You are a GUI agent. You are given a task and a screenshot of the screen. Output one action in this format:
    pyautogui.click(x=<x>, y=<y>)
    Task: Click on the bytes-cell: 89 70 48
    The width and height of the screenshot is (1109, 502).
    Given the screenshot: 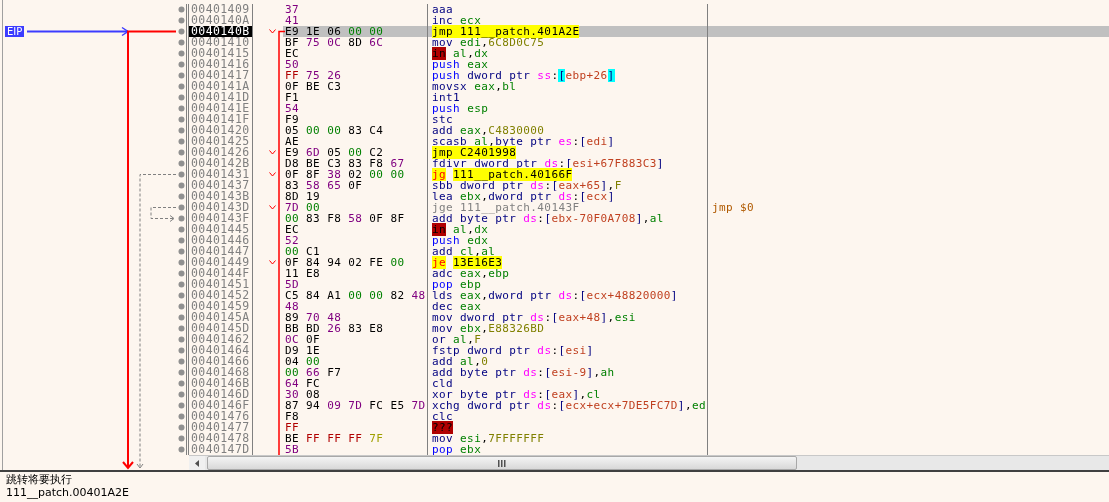 What is the action you would take?
    pyautogui.click(x=355, y=317)
    